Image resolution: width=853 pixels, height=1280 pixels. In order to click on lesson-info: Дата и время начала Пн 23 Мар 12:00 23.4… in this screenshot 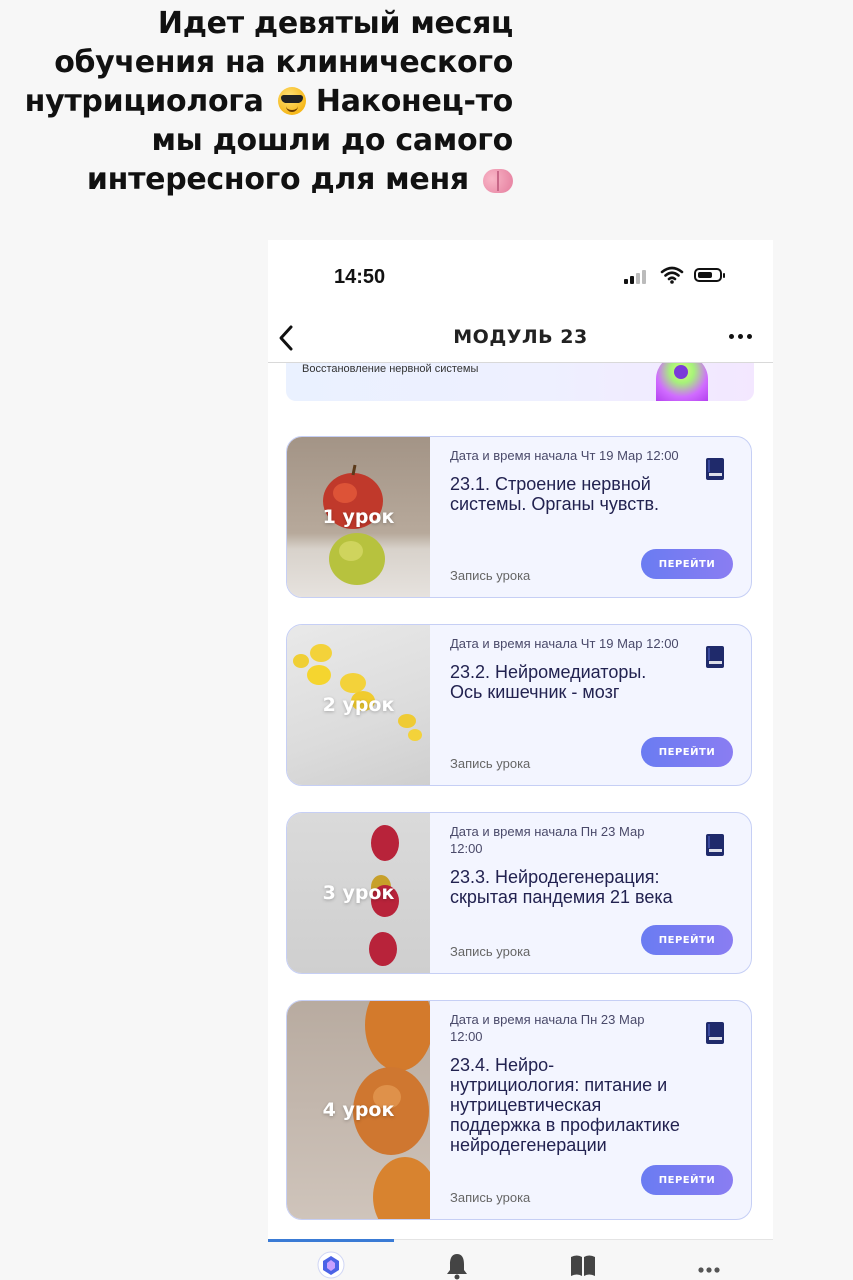, I will do `click(565, 1083)`.